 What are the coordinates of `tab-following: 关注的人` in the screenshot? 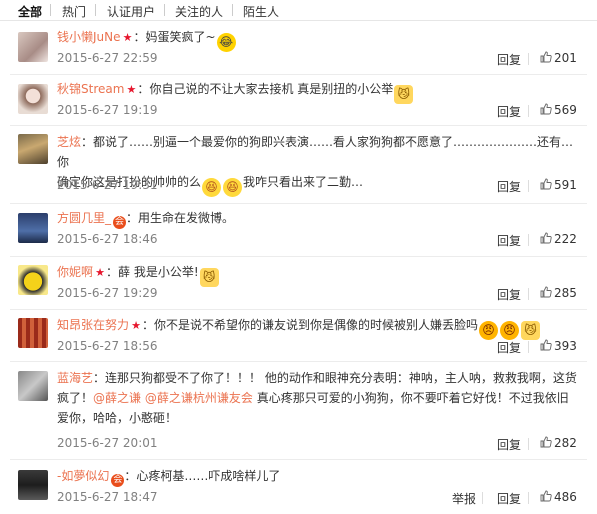 It's located at (199, 11).